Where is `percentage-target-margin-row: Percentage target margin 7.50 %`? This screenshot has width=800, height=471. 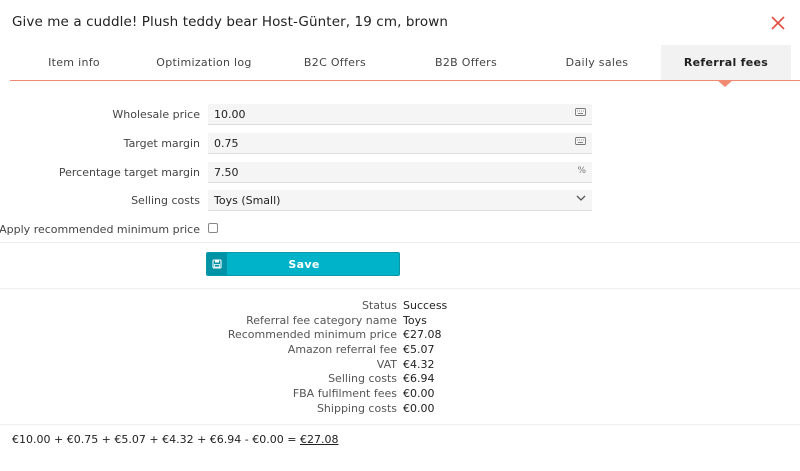 percentage-target-margin-row: Percentage target margin 7.50 % is located at coordinates (400, 173).